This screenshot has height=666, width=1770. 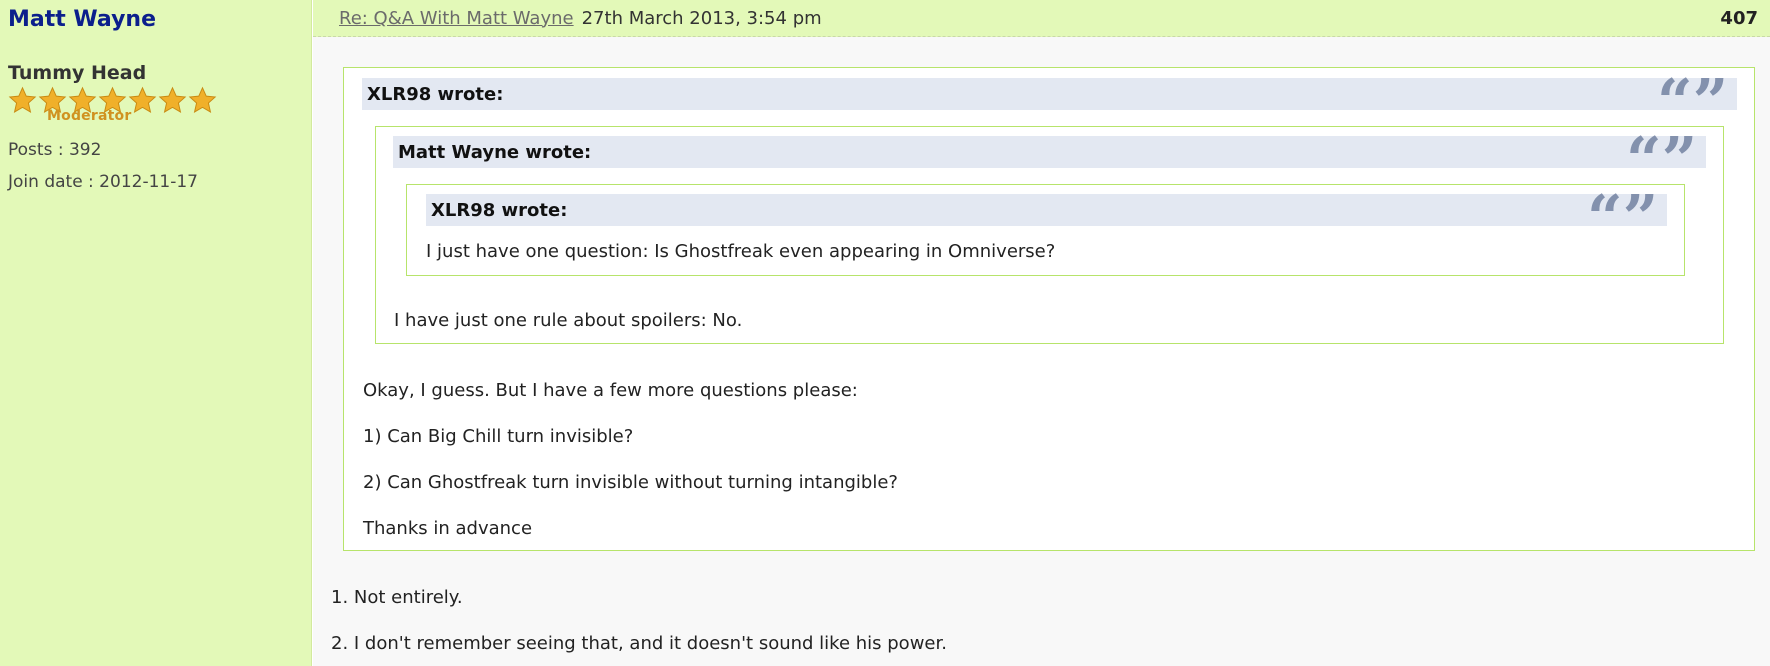 I want to click on quote-line: 1) Can Big Chill turn invisible?, so click(x=498, y=436).